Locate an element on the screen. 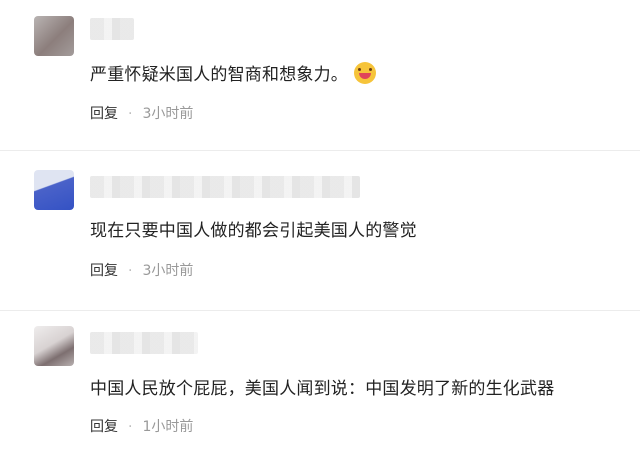 Image resolution: width=640 pixels, height=468 pixels. comment-meta: 回复 · 1小时前 is located at coordinates (141, 426).